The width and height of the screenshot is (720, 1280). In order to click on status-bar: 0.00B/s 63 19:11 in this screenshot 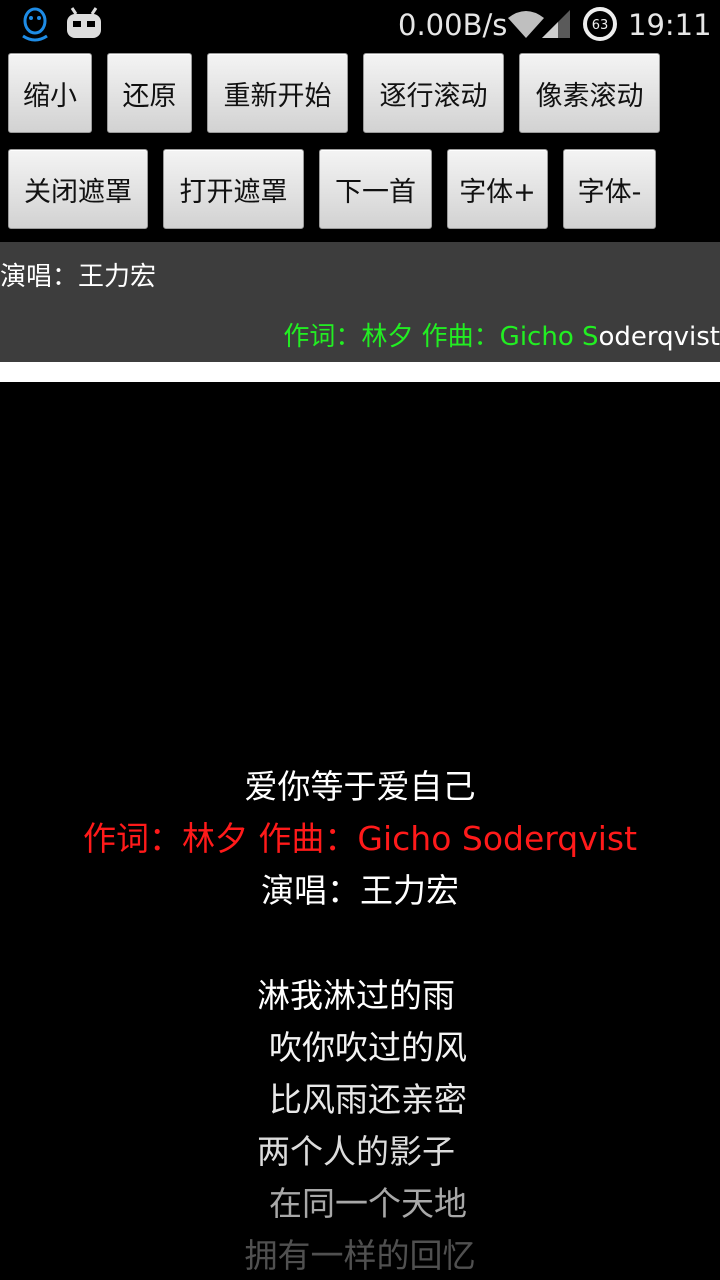, I will do `click(360, 24)`.